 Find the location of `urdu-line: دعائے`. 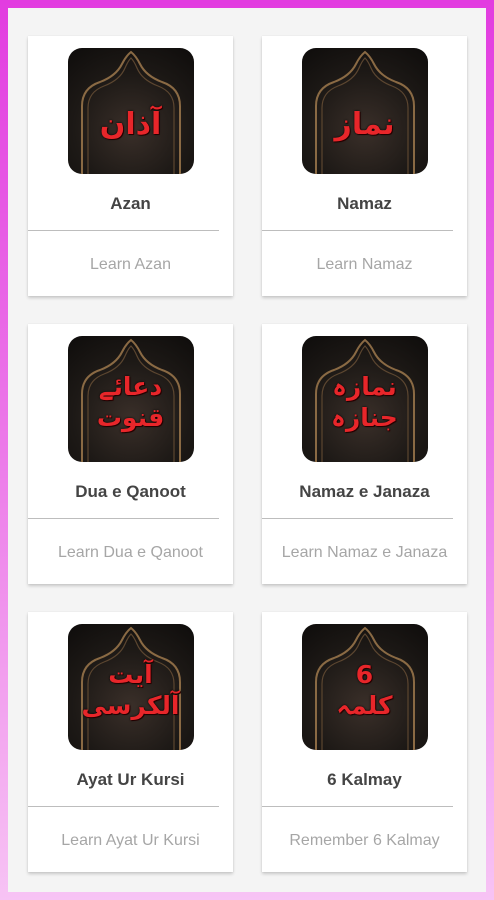

urdu-line: دعائے is located at coordinates (130, 386).